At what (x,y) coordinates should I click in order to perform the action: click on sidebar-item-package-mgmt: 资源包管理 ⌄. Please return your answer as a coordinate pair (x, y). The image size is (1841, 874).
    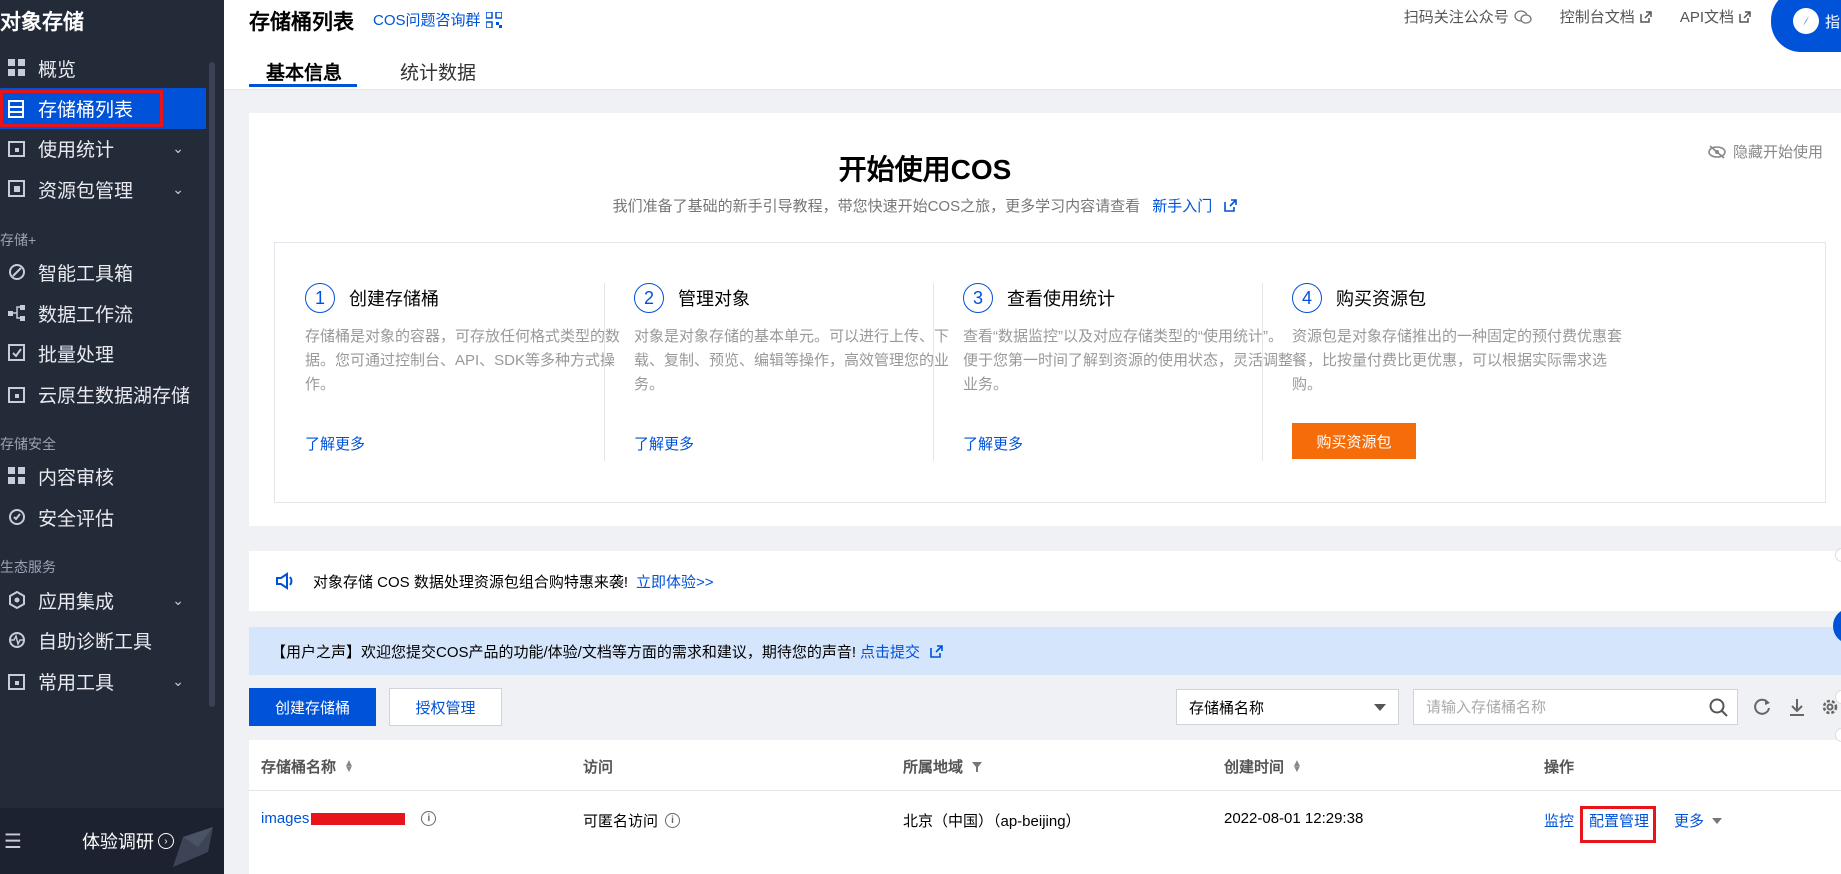
    Looking at the image, I should click on (103, 189).